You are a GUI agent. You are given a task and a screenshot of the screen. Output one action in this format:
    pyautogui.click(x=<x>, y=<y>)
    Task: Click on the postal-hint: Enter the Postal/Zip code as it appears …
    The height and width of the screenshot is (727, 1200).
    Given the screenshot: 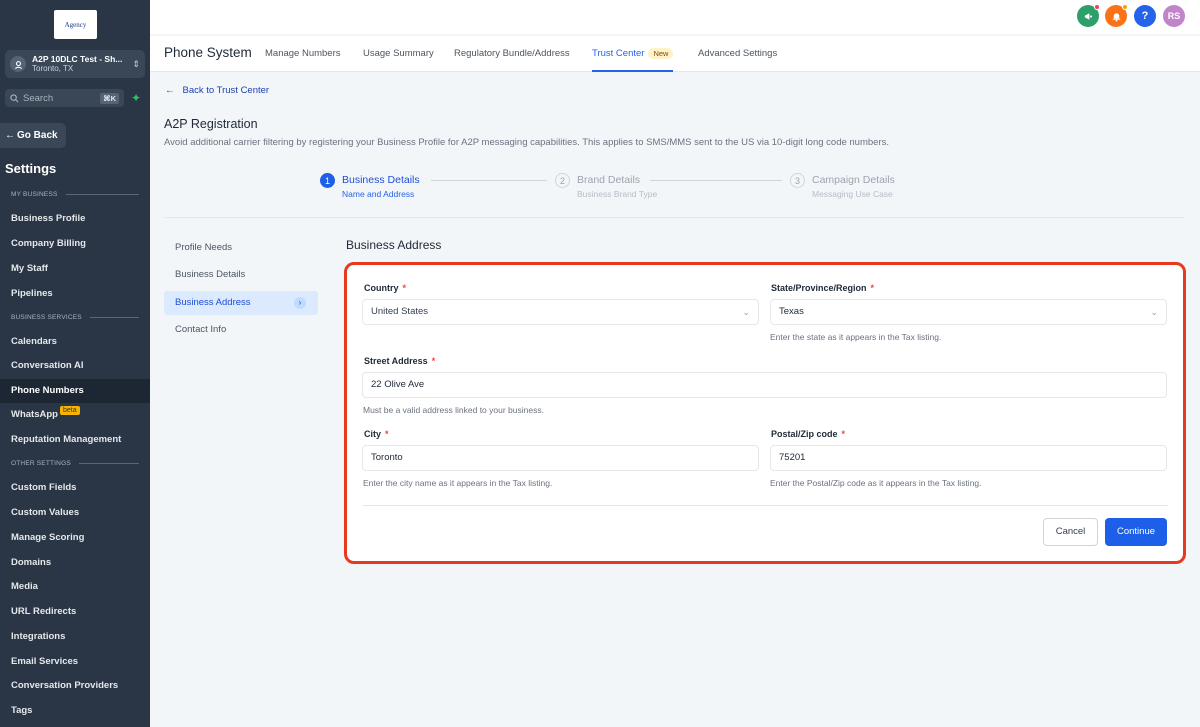 What is the action you would take?
    pyautogui.click(x=876, y=483)
    